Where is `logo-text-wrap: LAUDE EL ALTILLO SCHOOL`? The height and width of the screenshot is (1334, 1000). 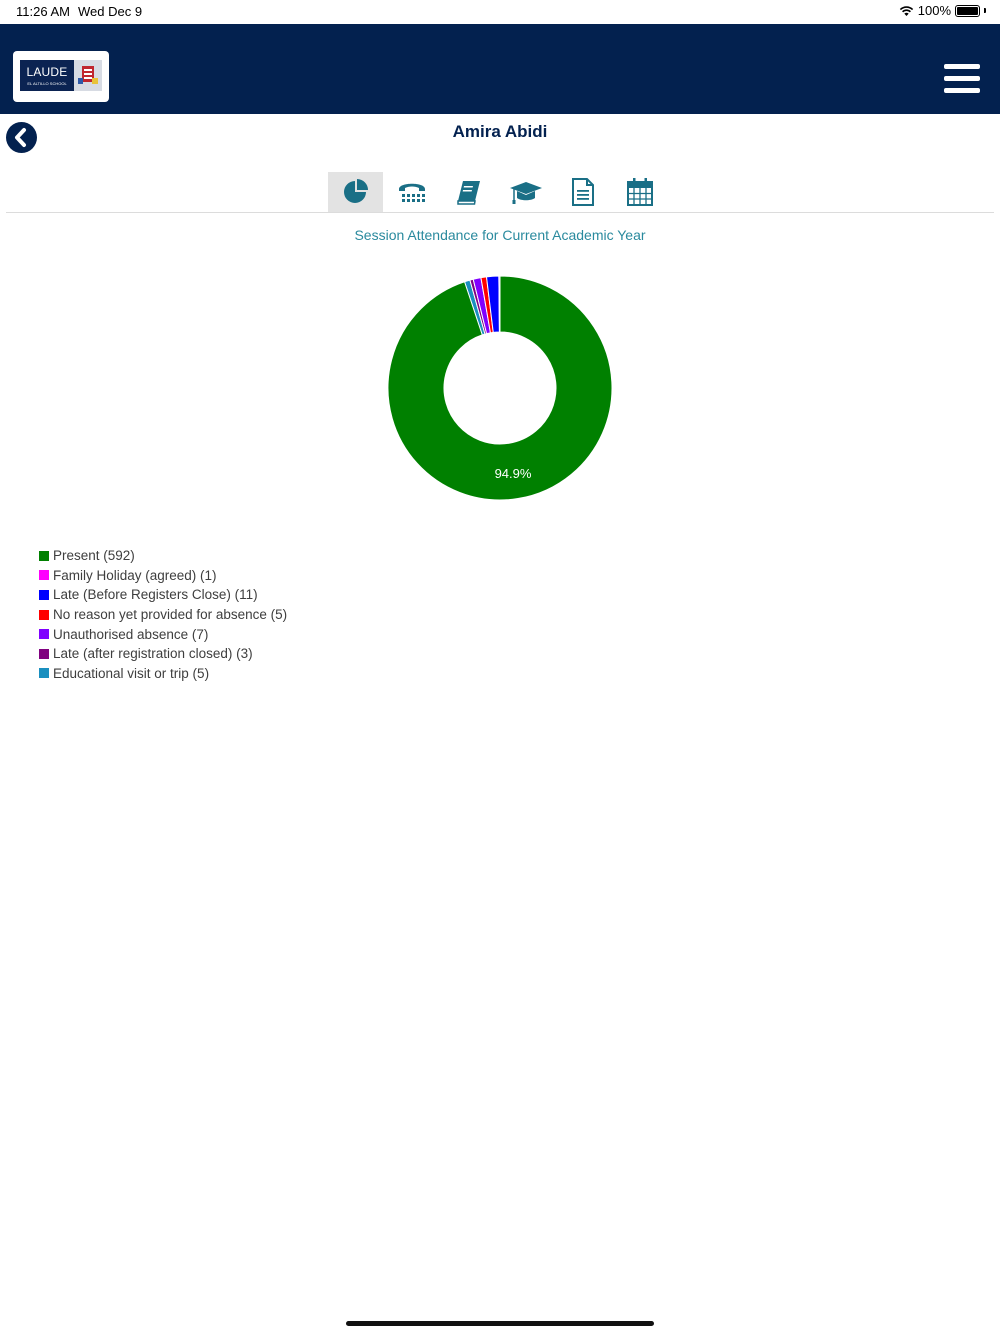
logo-text-wrap: LAUDE EL ALTILLO SCHOOL is located at coordinates (47, 75).